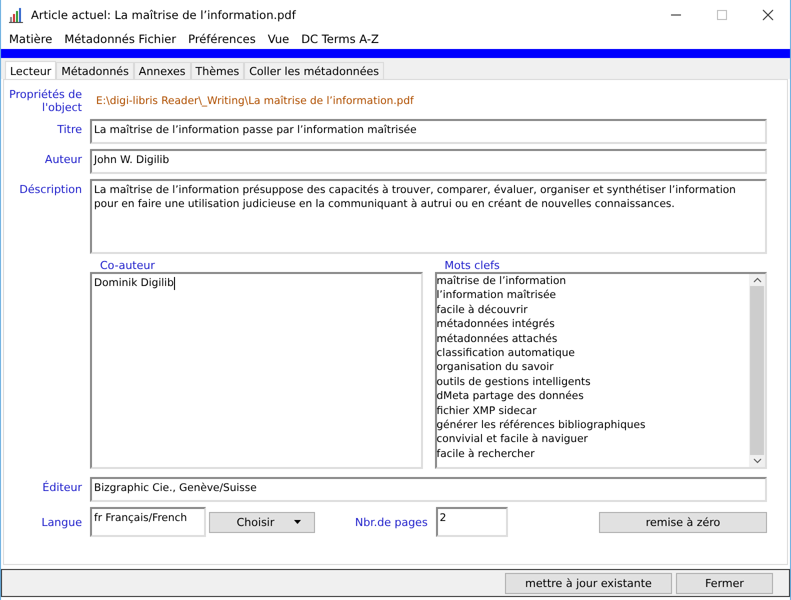  I want to click on keyword-item: facile à découvrir, so click(592, 310).